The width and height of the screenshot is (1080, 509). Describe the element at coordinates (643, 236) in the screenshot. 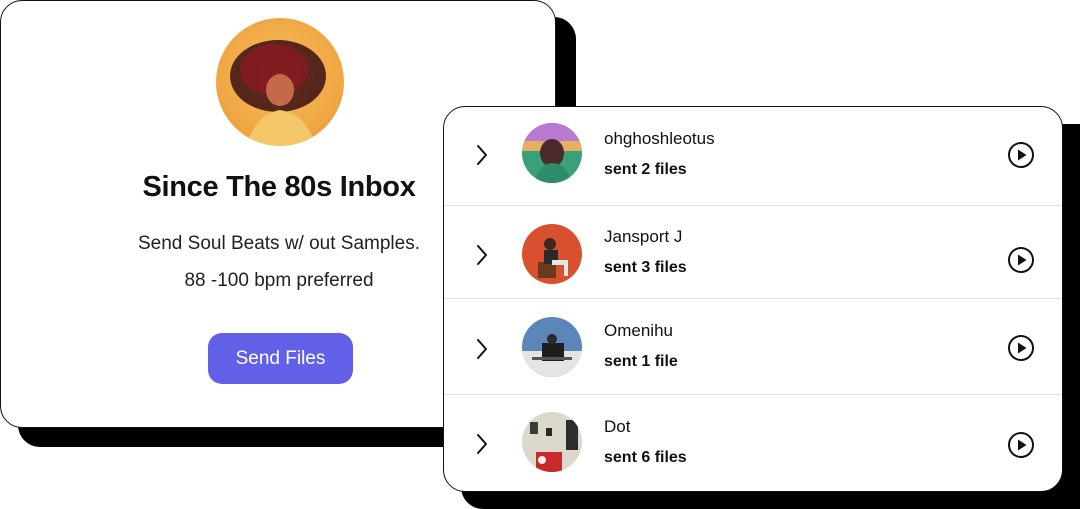

I see `sender-name: Jansport J` at that location.